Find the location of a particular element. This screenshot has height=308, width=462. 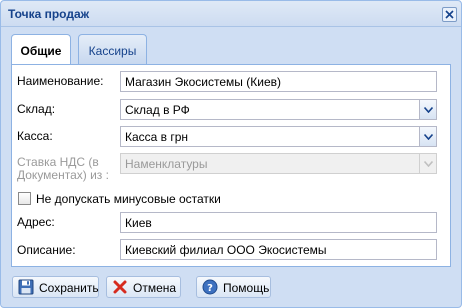

negative-stock-checkbox is located at coordinates (24, 198).